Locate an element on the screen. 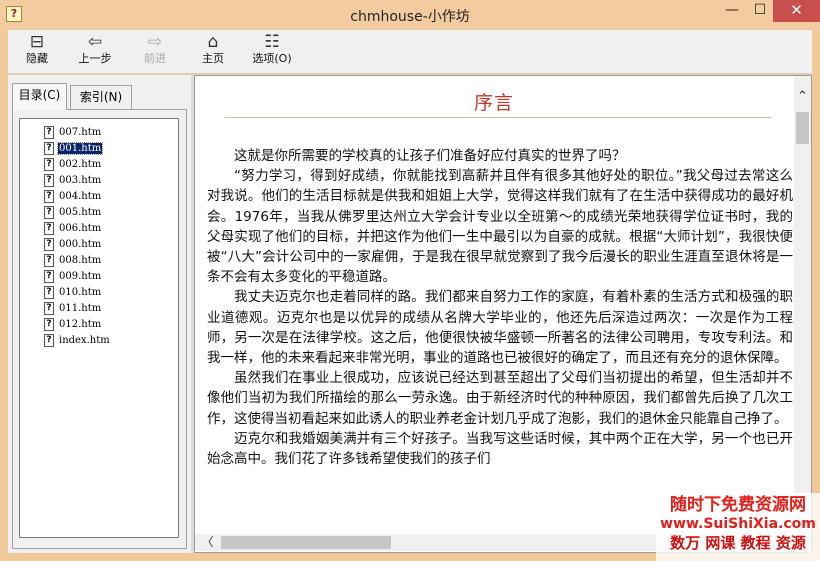 The width and height of the screenshot is (820, 561). scroll-left-icon: 〈 is located at coordinates (207, 542).